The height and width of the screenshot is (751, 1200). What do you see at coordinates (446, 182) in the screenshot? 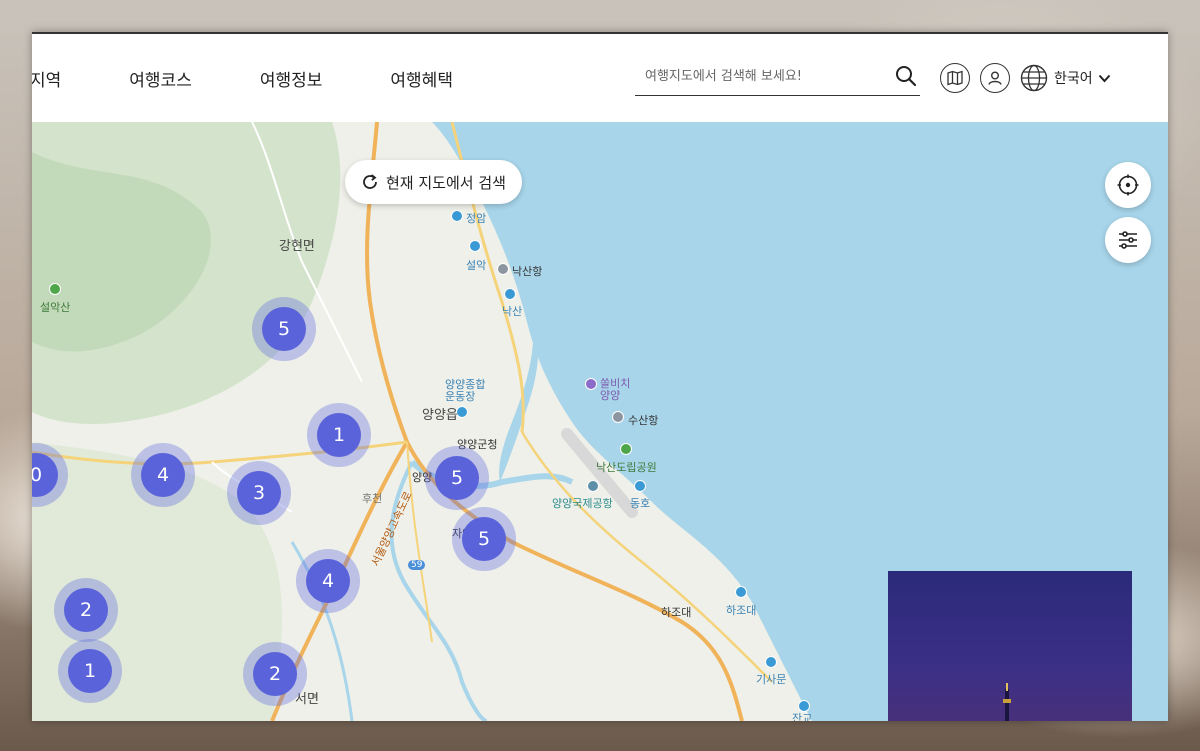
I see `search-current-map-label: 현재 지도에서 검색` at bounding box center [446, 182].